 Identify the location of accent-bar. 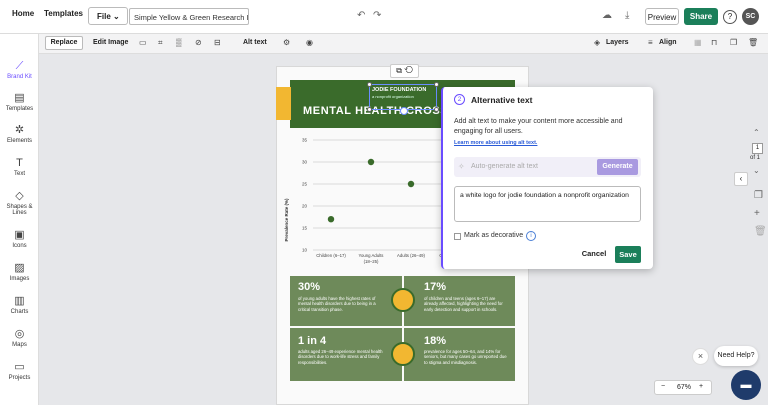
(283, 103).